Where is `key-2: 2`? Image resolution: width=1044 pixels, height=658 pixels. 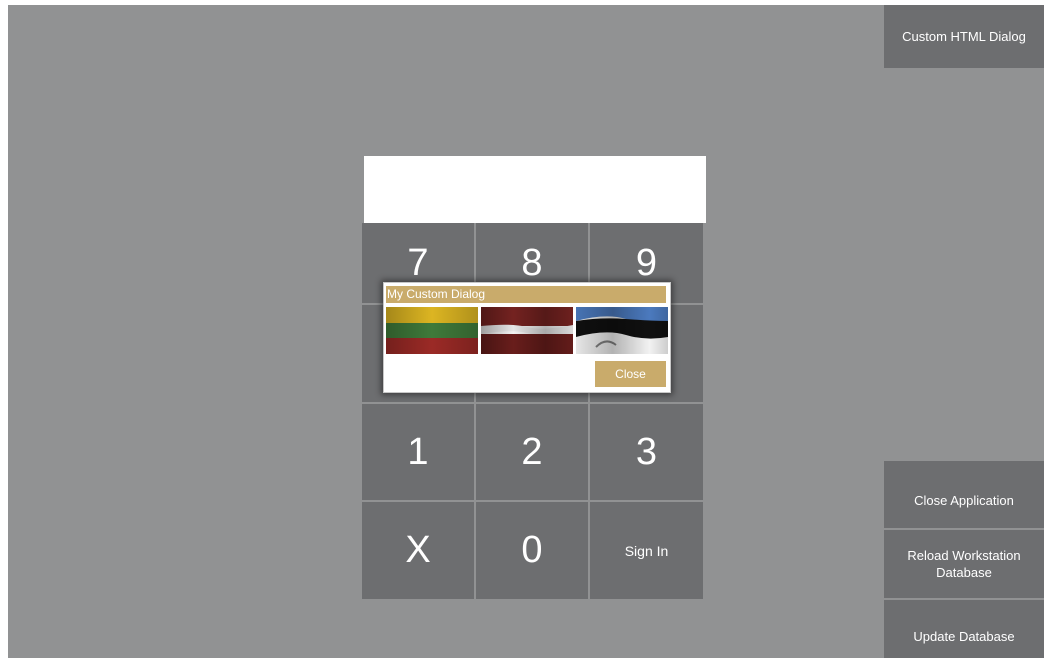 key-2: 2 is located at coordinates (532, 452).